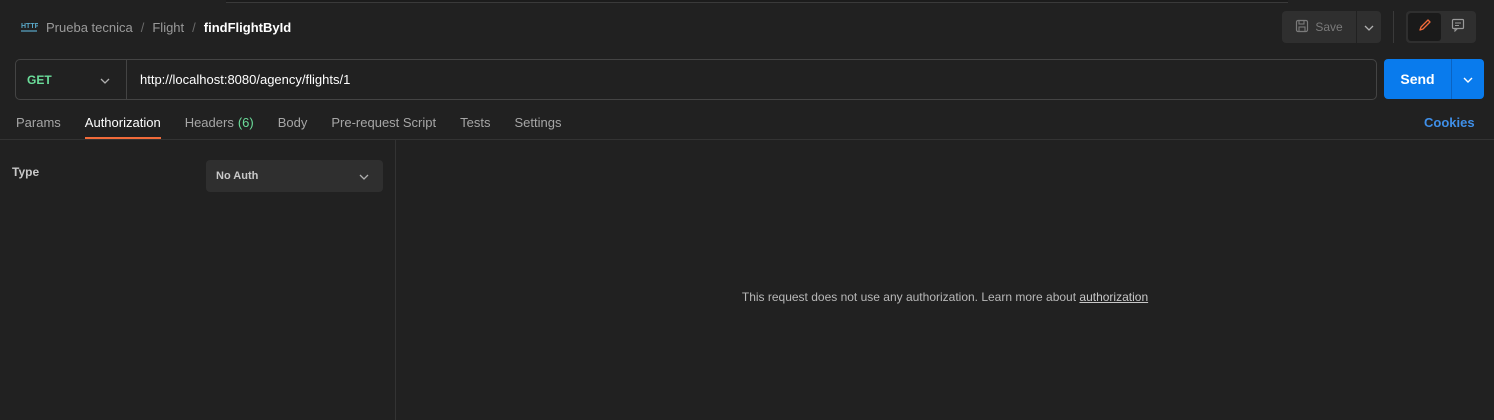  I want to click on save-options-button, so click(1368, 27).